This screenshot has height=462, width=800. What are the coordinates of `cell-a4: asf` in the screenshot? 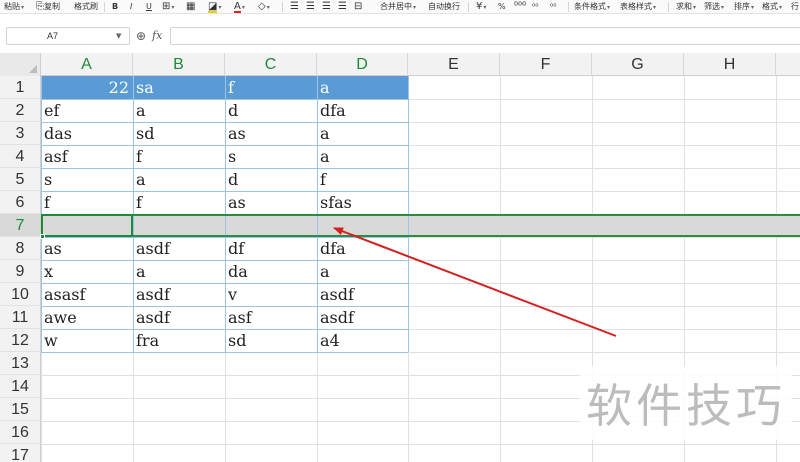 It's located at (87, 156).